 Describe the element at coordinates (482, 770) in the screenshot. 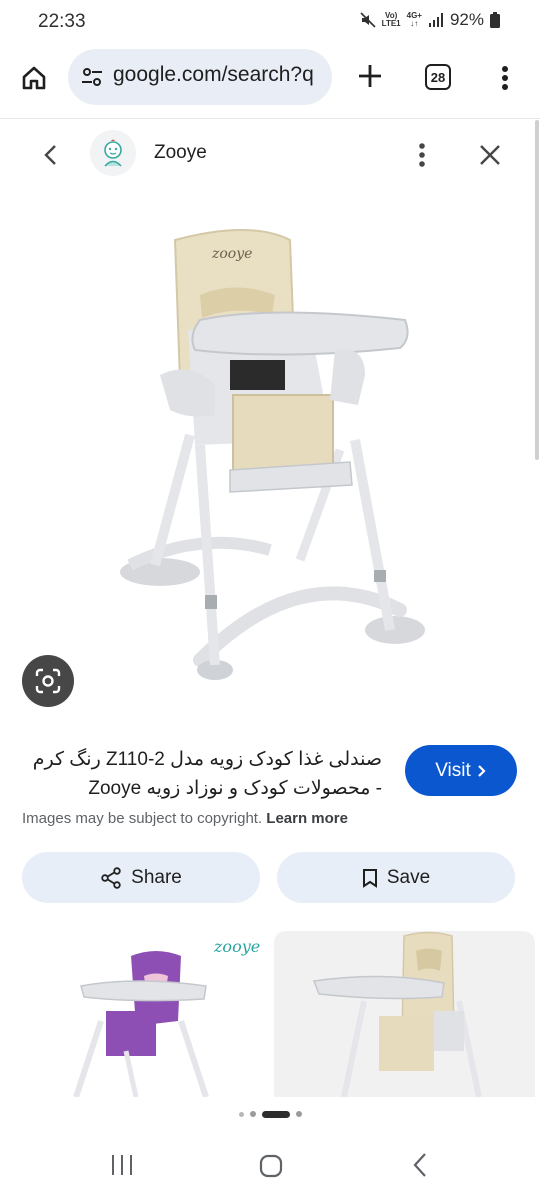

I see `chevron-right-icon` at that location.